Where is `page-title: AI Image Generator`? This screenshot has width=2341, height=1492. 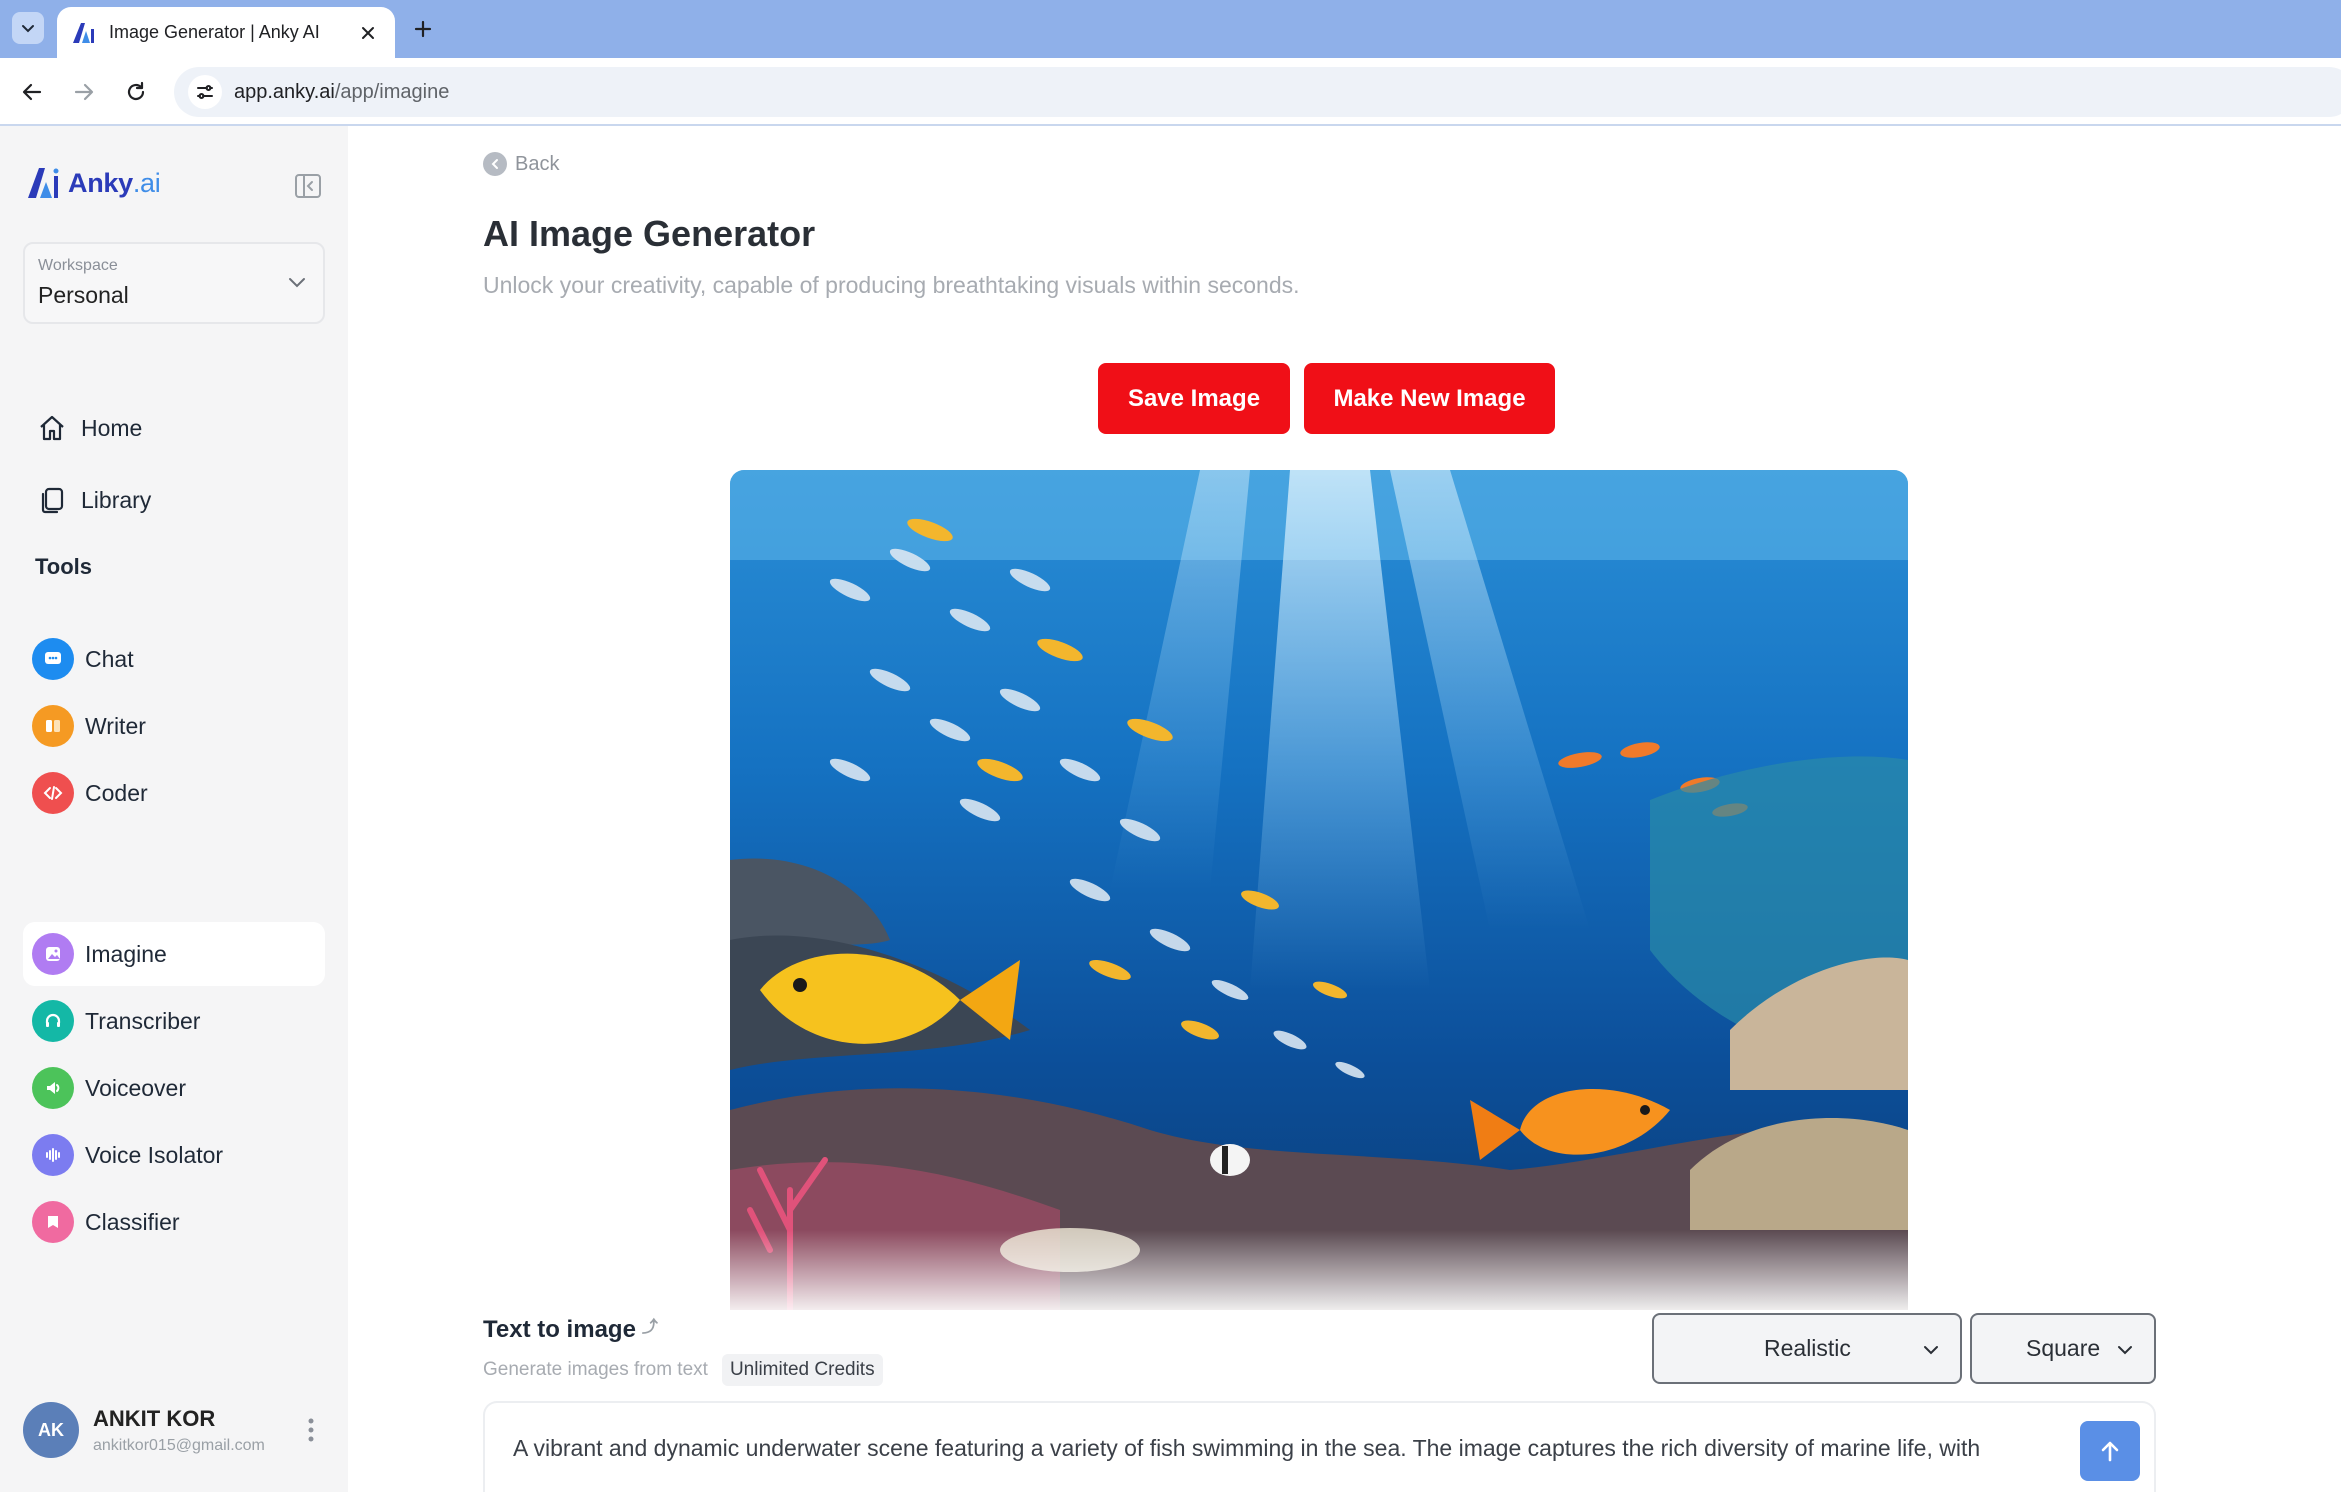 page-title: AI Image Generator is located at coordinates (649, 233).